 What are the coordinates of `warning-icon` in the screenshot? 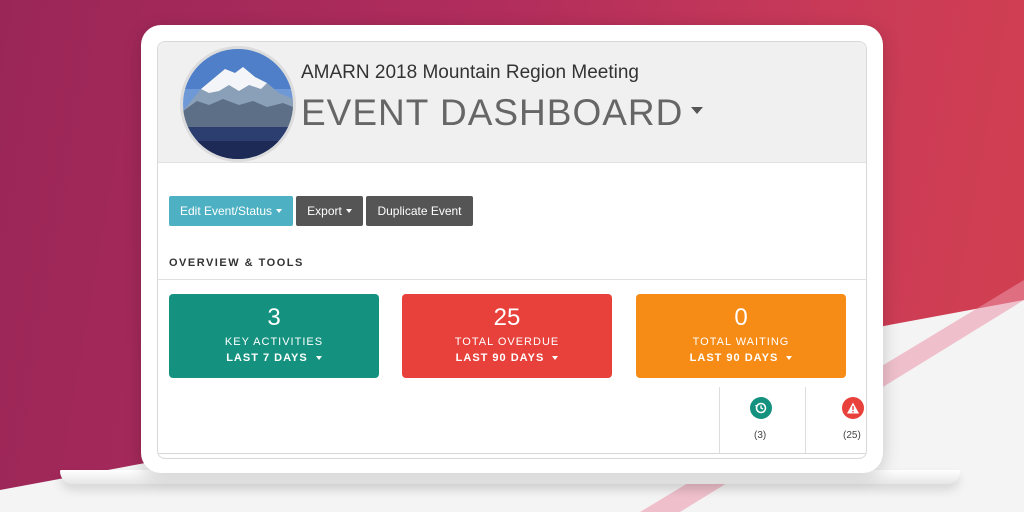 It's located at (853, 408).